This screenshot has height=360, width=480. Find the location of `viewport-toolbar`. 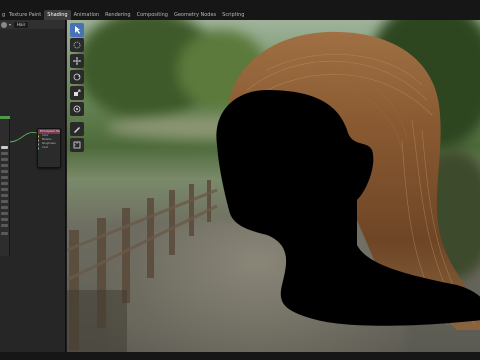

viewport-toolbar is located at coordinates (77, 86).